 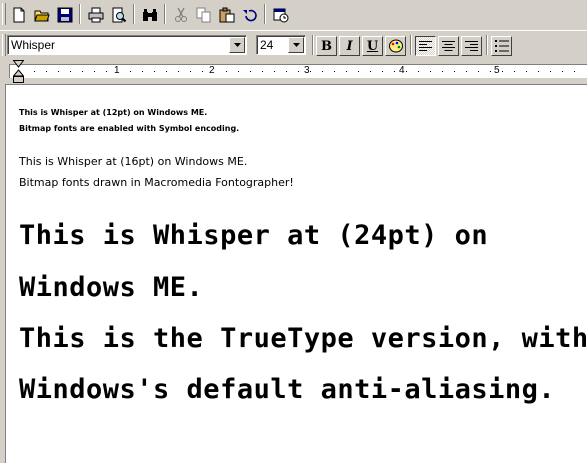 I want to click on paste-button, so click(x=226, y=14).